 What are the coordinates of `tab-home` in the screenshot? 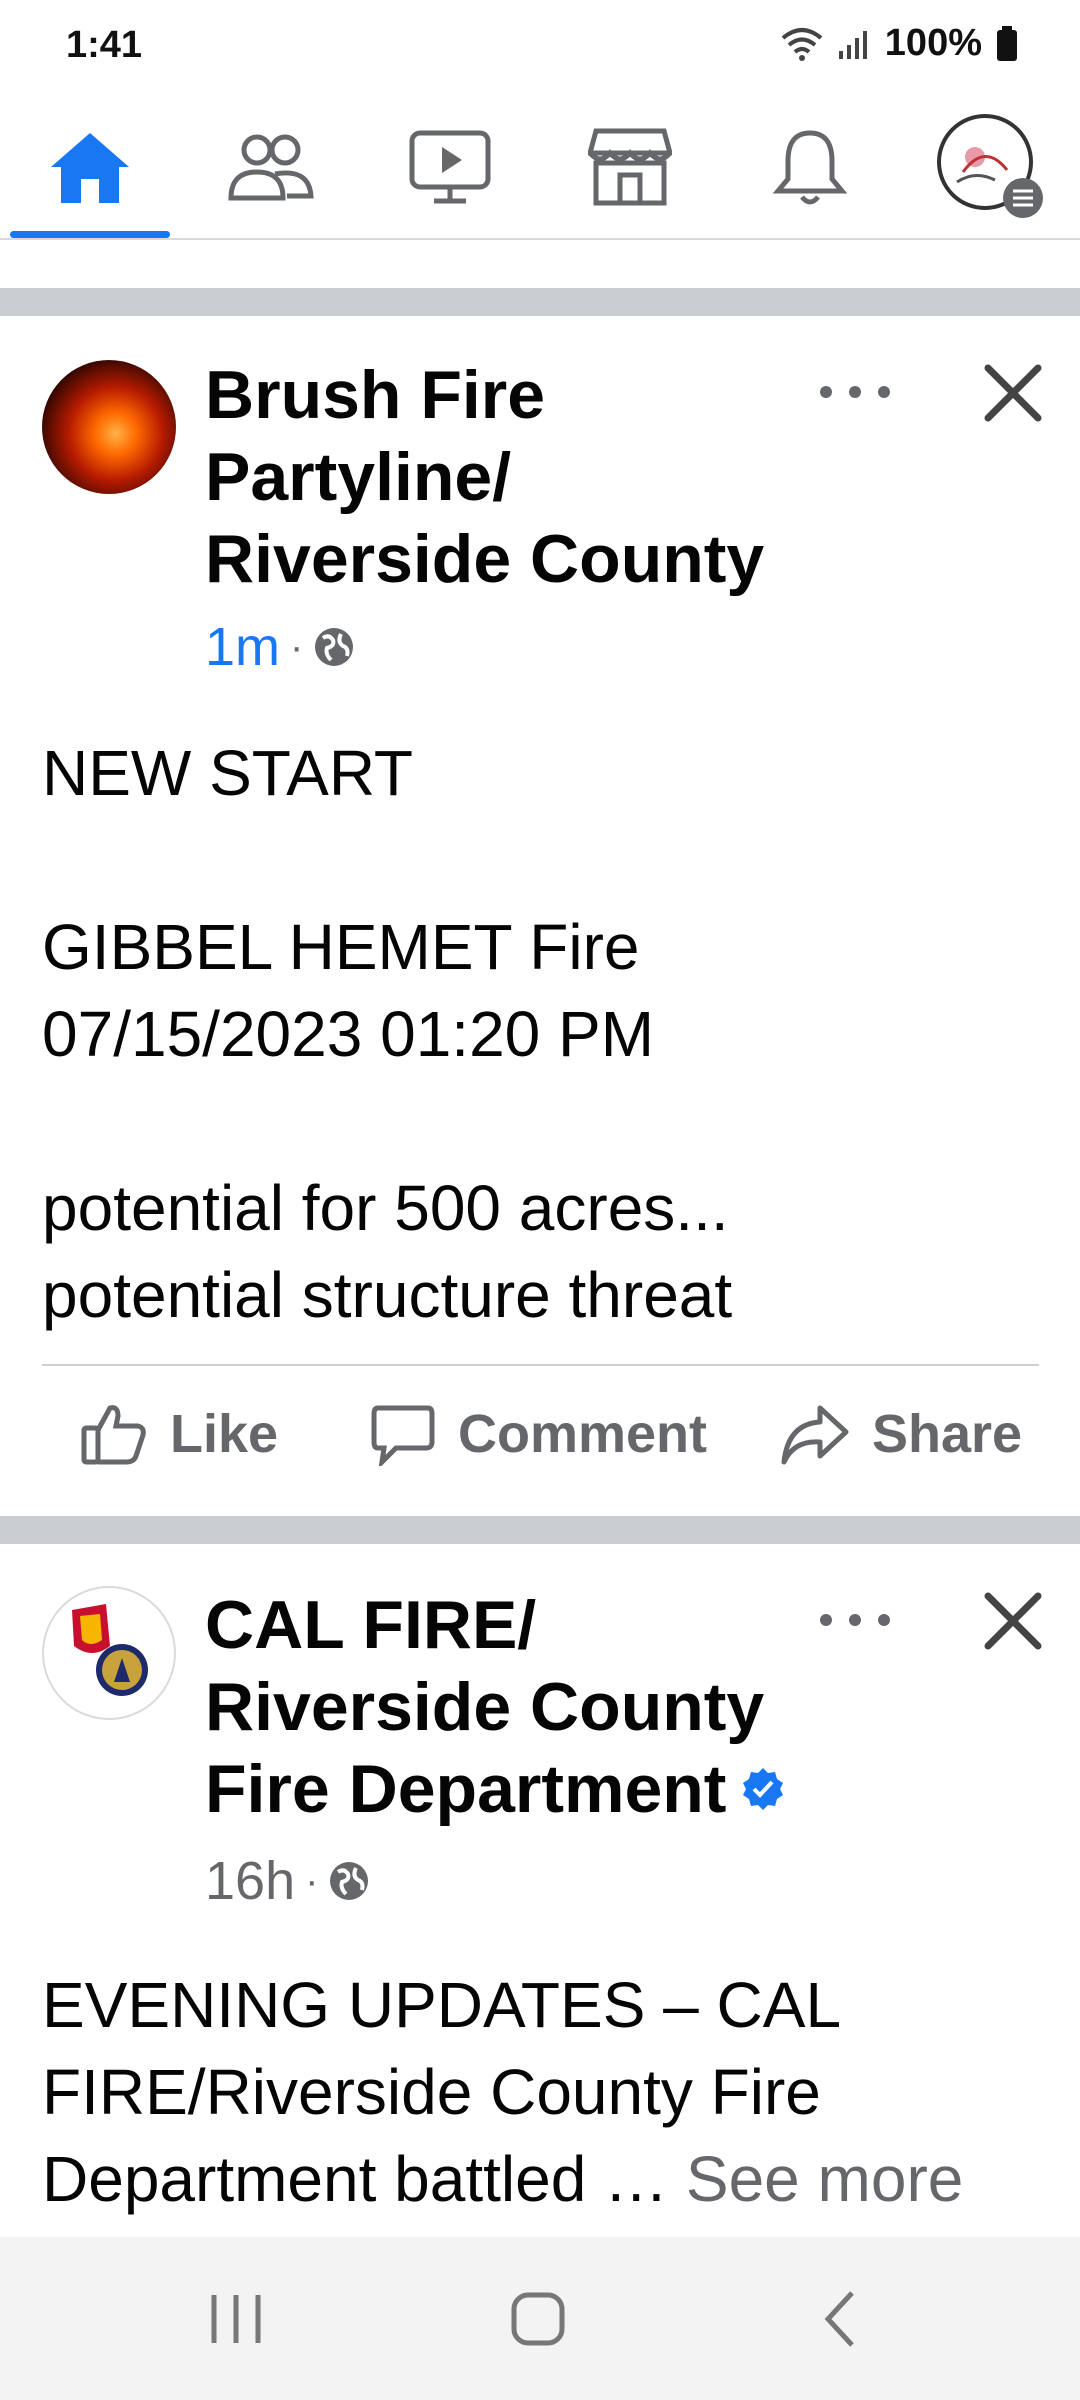 It's located at (90, 166).